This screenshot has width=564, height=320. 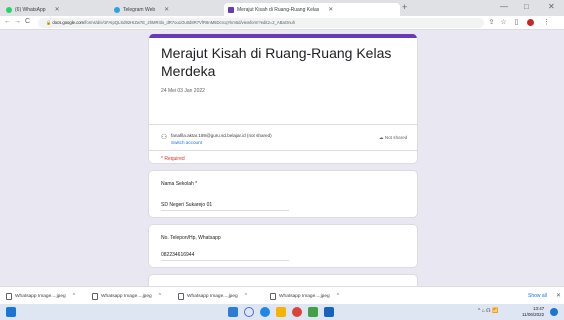 What do you see at coordinates (404, 7) in the screenshot?
I see `new-tab-button: +` at bounding box center [404, 7].